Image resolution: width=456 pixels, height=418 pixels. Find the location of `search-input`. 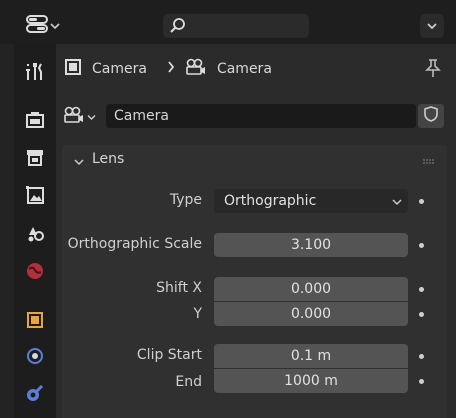

search-input is located at coordinates (236, 26).